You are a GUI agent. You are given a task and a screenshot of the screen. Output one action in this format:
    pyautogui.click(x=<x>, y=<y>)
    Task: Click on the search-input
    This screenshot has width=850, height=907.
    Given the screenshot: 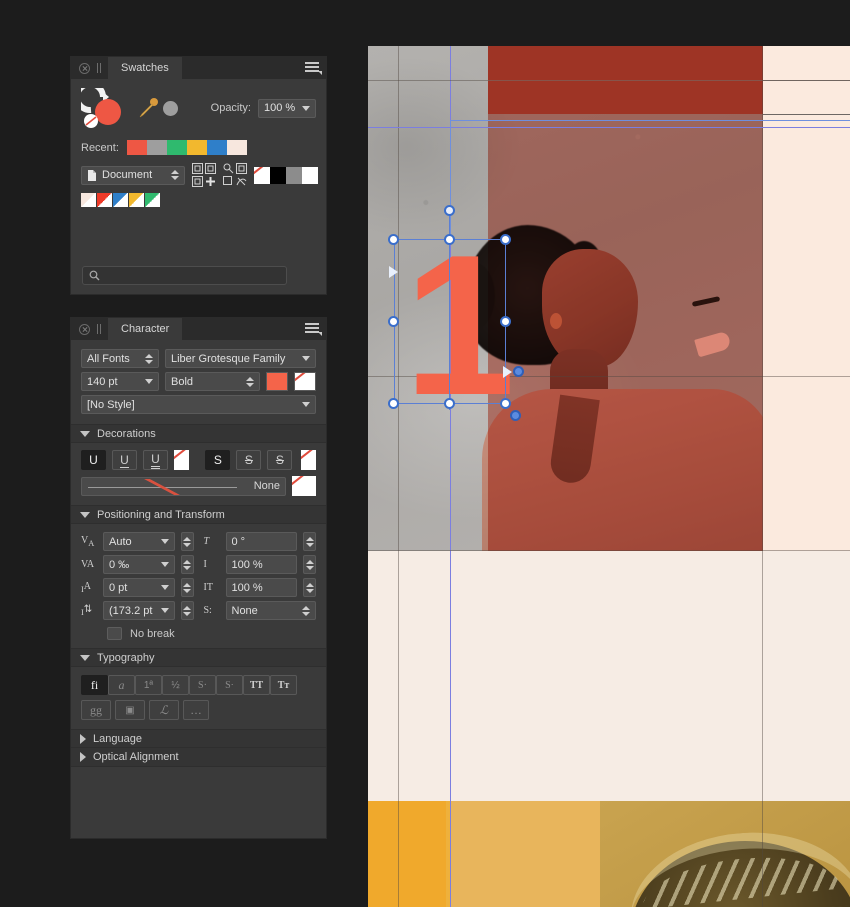 What is the action you would take?
    pyautogui.click(x=192, y=275)
    